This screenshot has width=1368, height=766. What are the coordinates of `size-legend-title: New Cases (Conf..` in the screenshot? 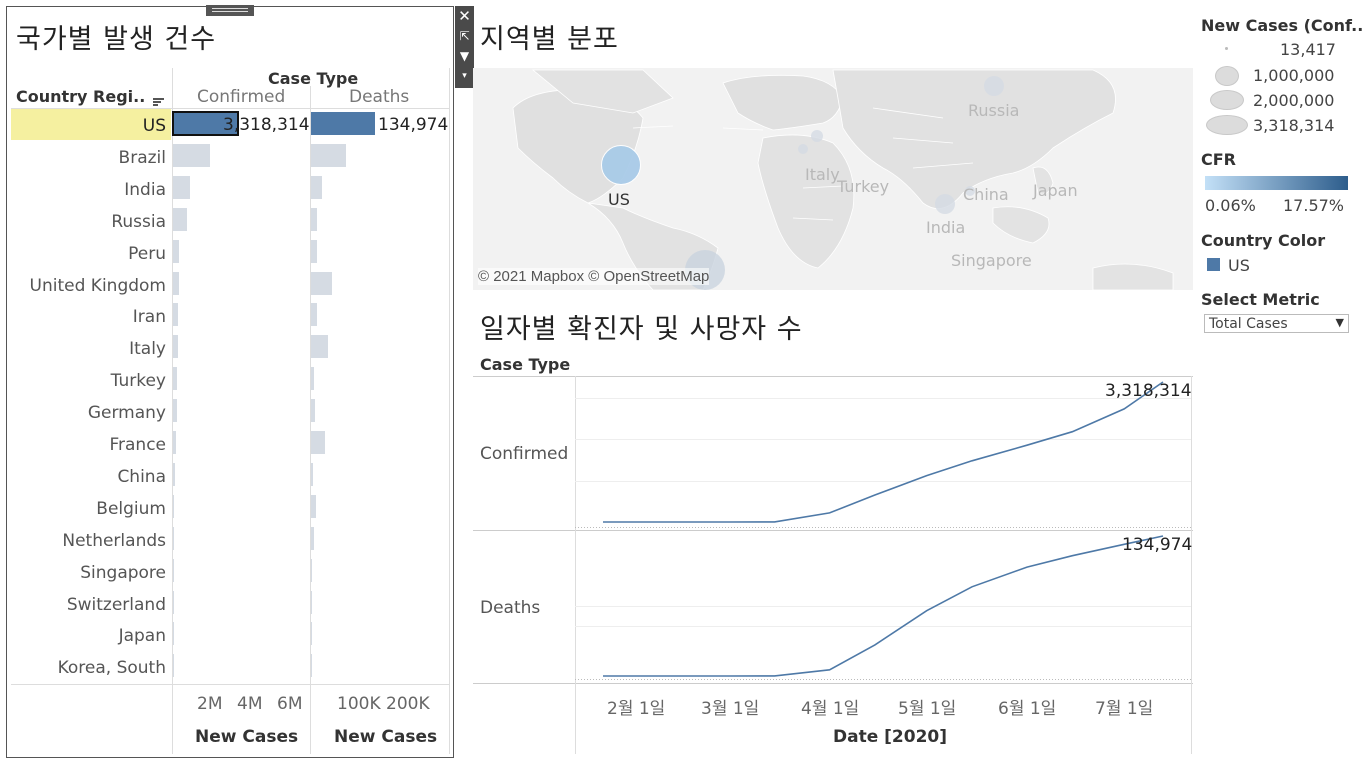 It's located at (1282, 25).